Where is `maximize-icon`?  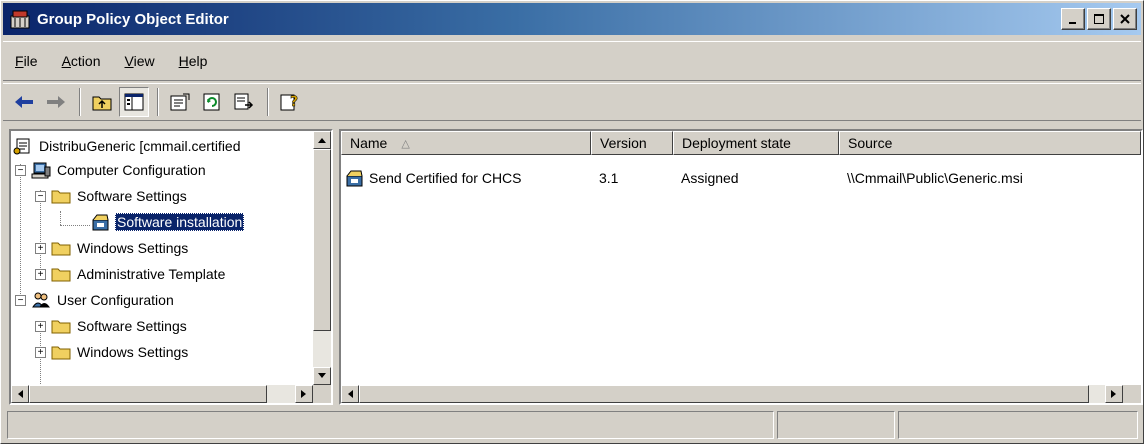 maximize-icon is located at coordinates (1099, 19).